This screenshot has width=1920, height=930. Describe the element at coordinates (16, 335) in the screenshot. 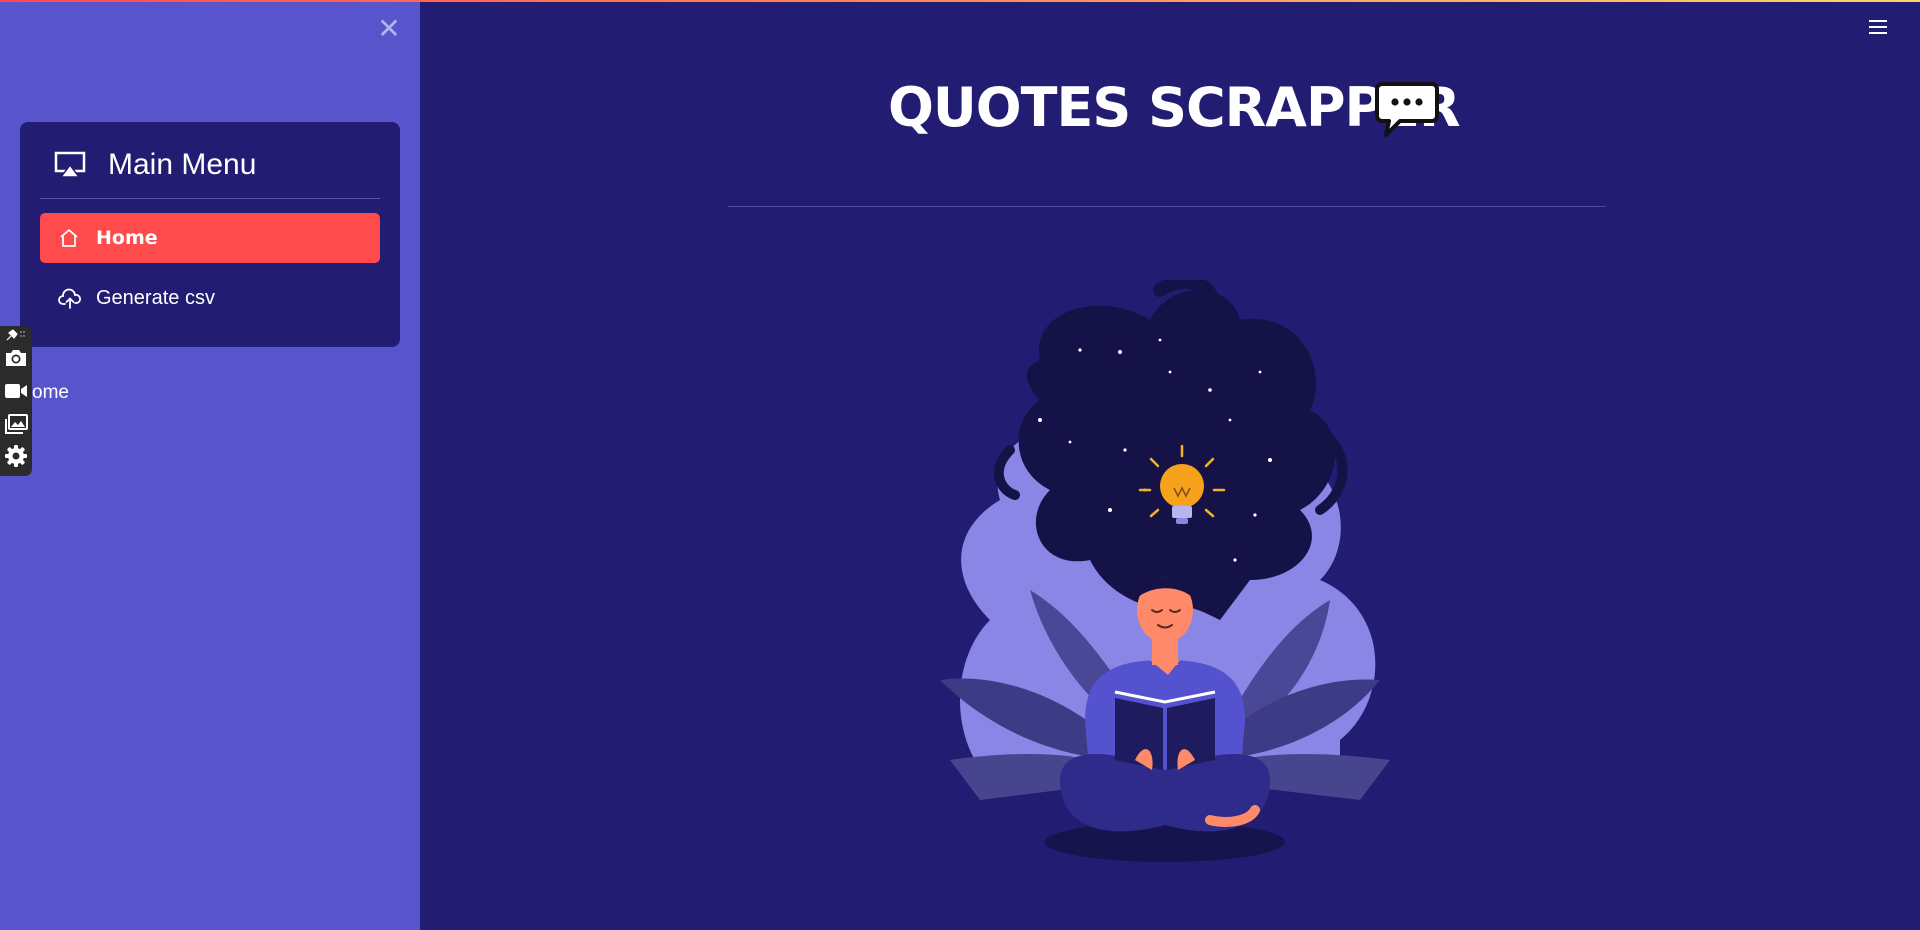

I see `pin-icon` at that location.